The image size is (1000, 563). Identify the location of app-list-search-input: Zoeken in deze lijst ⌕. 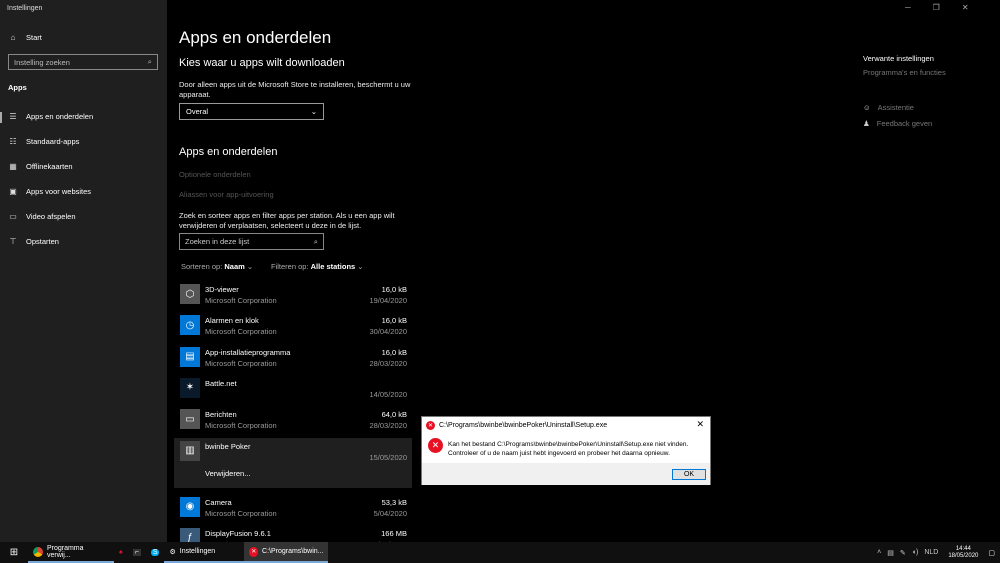
(251, 241).